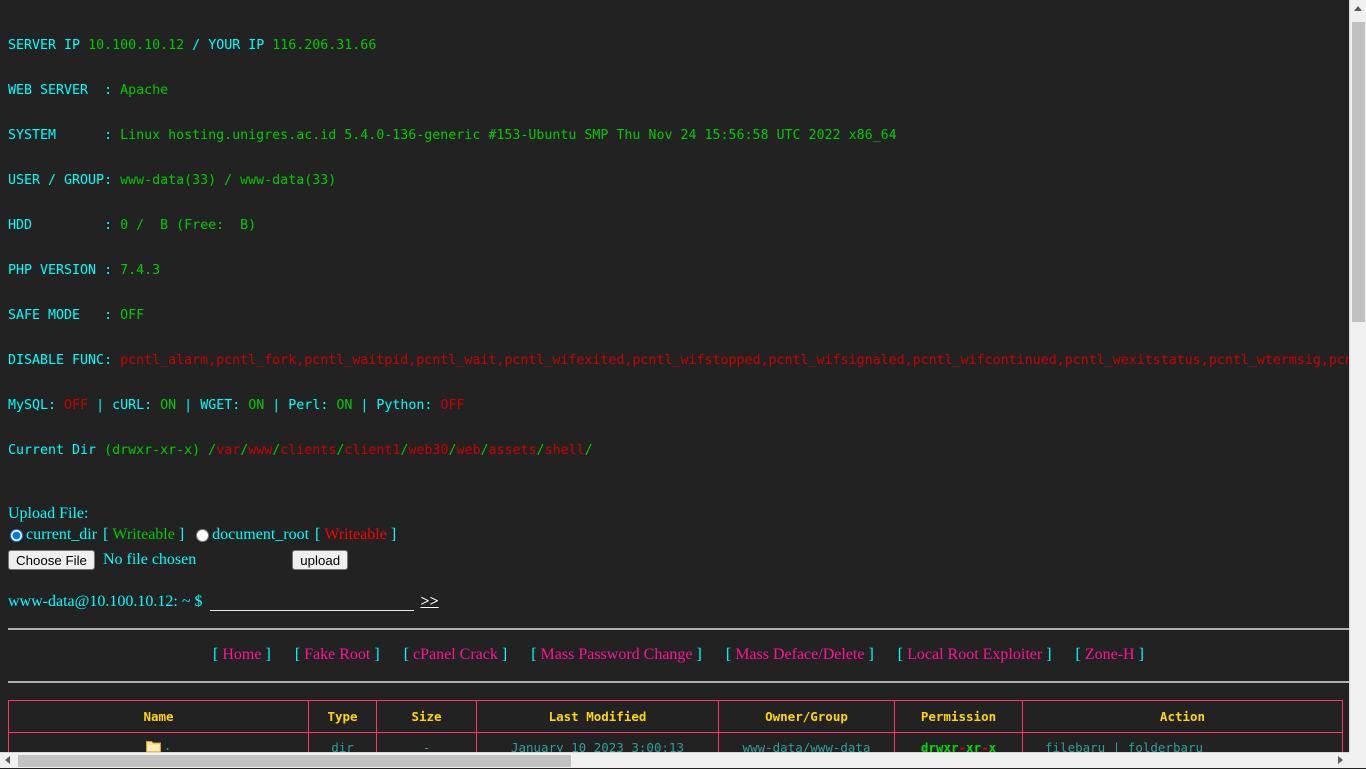 The image size is (1366, 769). Describe the element at coordinates (260, 535) in the screenshot. I see `radio-document-root-label: document_root` at that location.